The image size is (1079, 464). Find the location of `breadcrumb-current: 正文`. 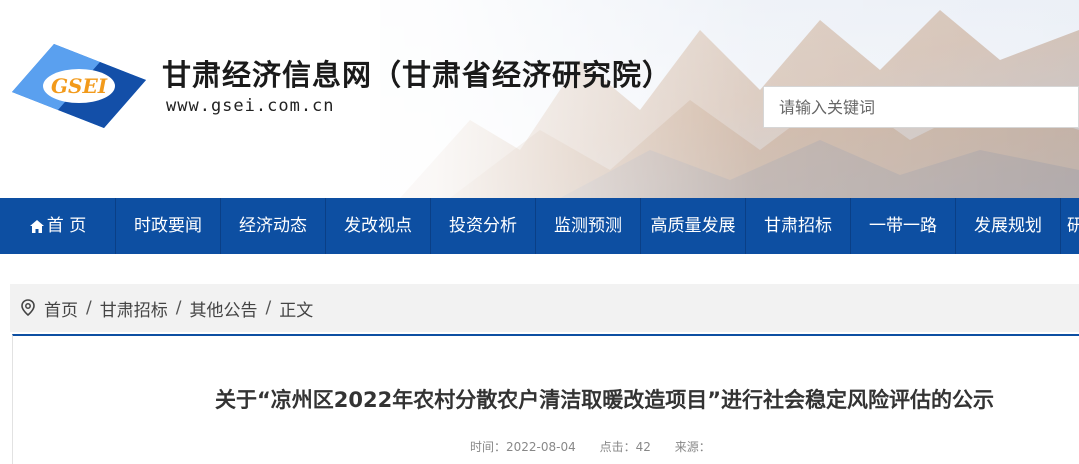

breadcrumb-current: 正文 is located at coordinates (296, 310).